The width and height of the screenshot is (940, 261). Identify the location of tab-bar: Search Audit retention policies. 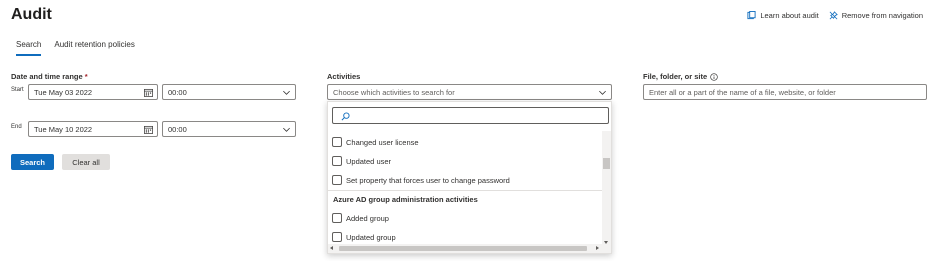
(75, 48).